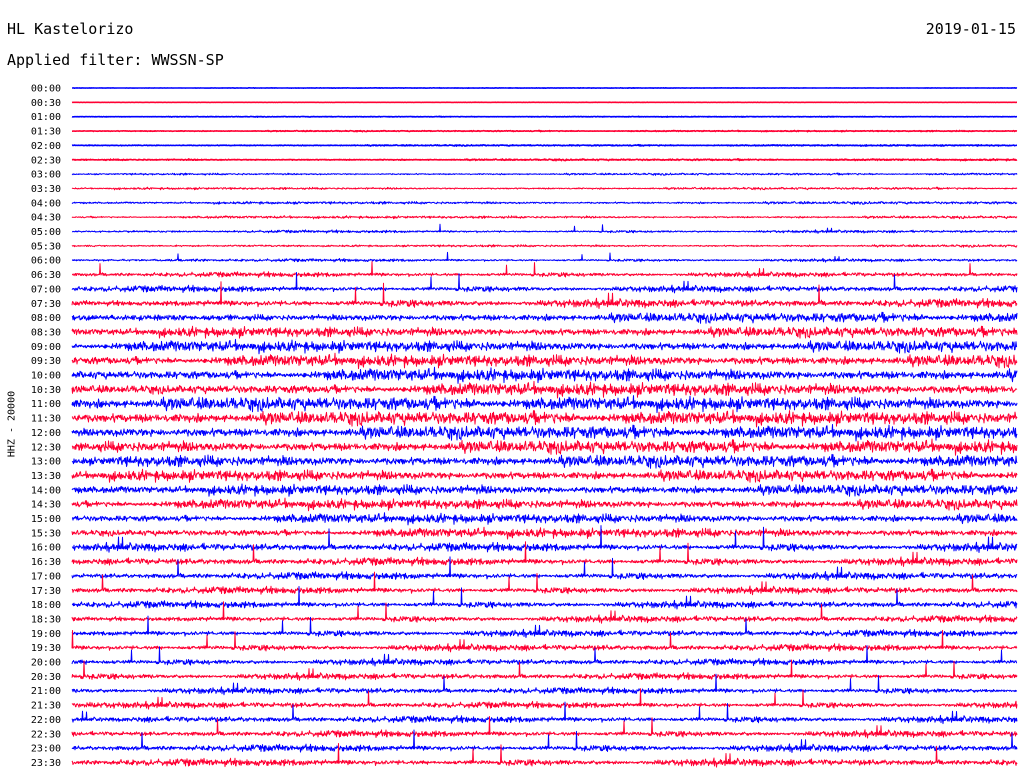 The height and width of the screenshot is (780, 1024). Describe the element at coordinates (46, 246) in the screenshot. I see `row-time-label: 05:30` at that location.